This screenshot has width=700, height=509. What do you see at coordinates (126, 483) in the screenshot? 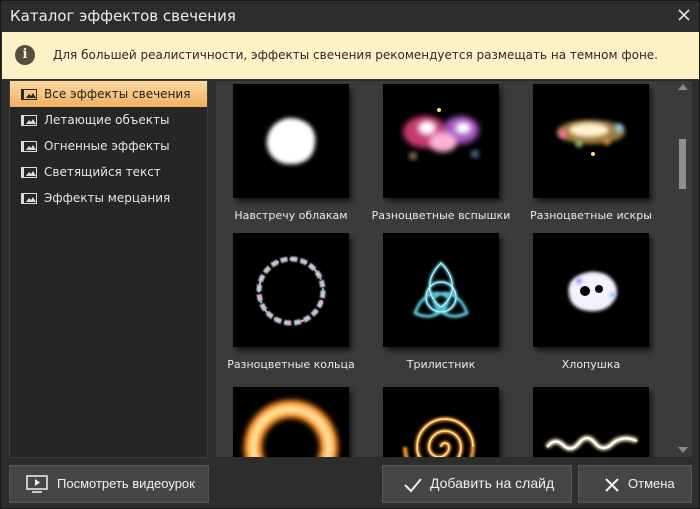
I see `watch-video-label: Посмотреть видеоурок` at bounding box center [126, 483].